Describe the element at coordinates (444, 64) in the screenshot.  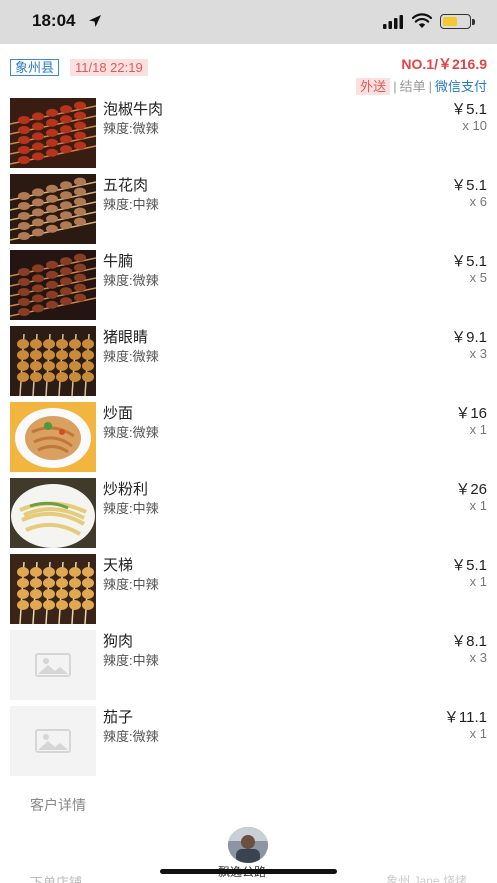
I see `order-number-total: NO.1/￥216.9` at that location.